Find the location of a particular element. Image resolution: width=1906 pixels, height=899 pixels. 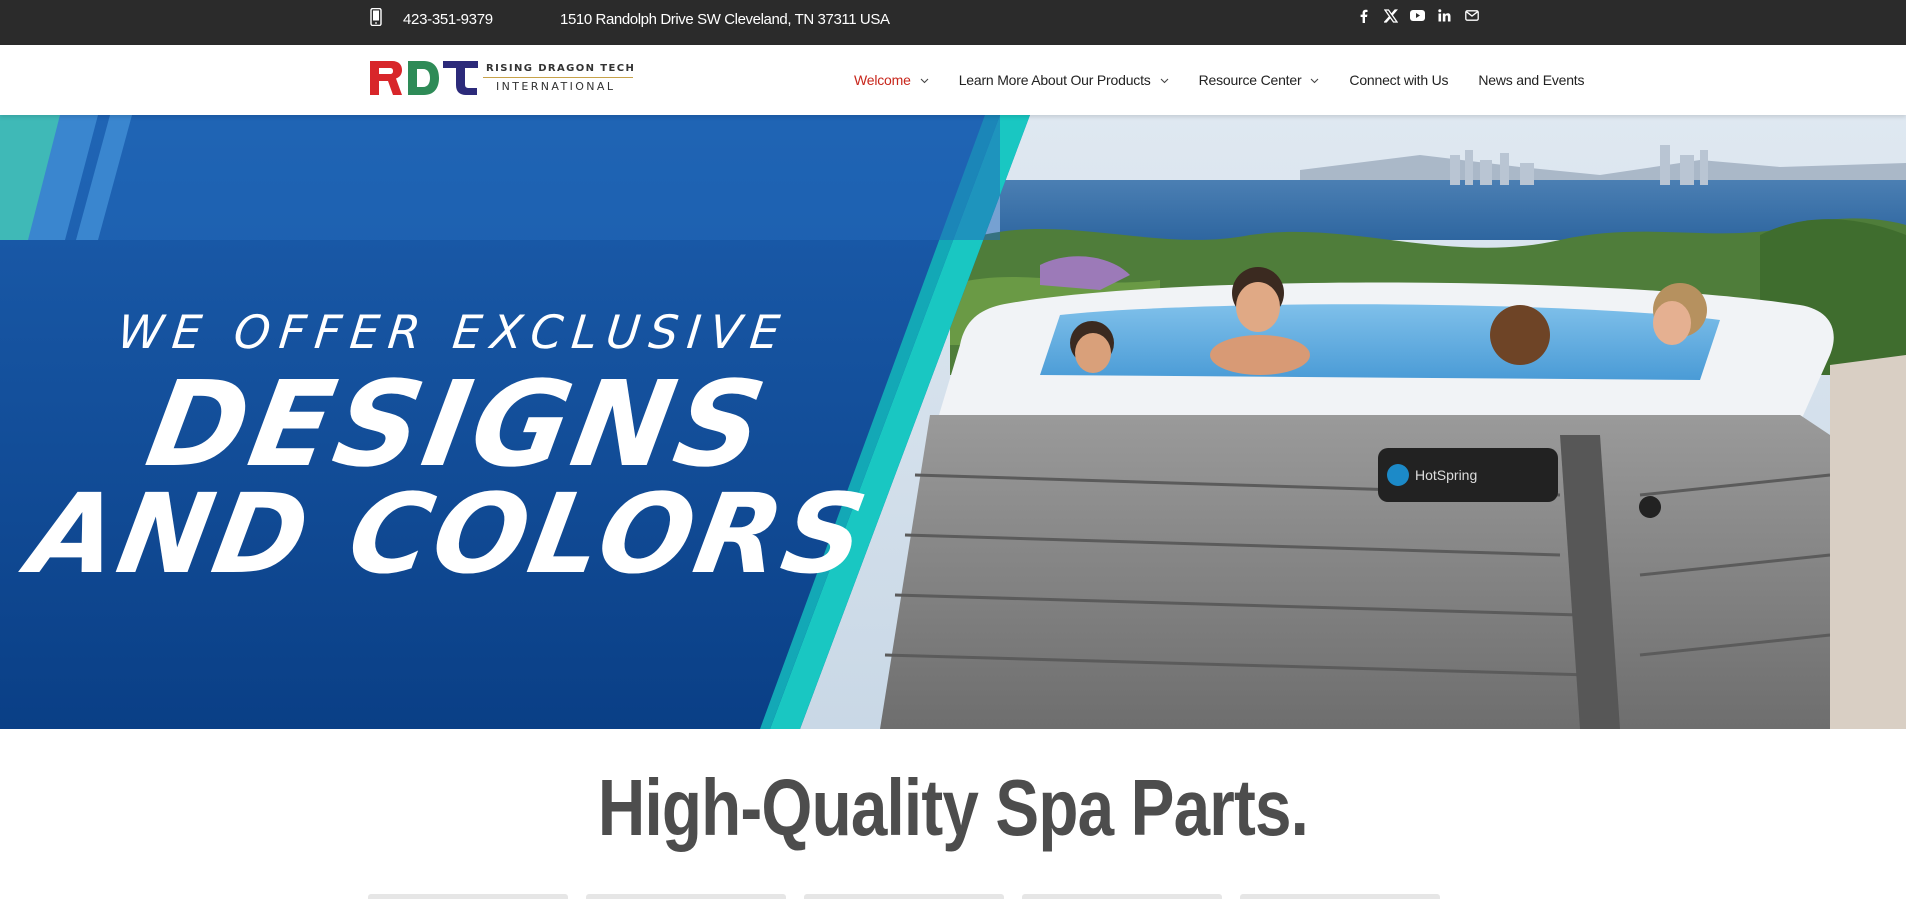

product-cards-row is located at coordinates (904, 896).